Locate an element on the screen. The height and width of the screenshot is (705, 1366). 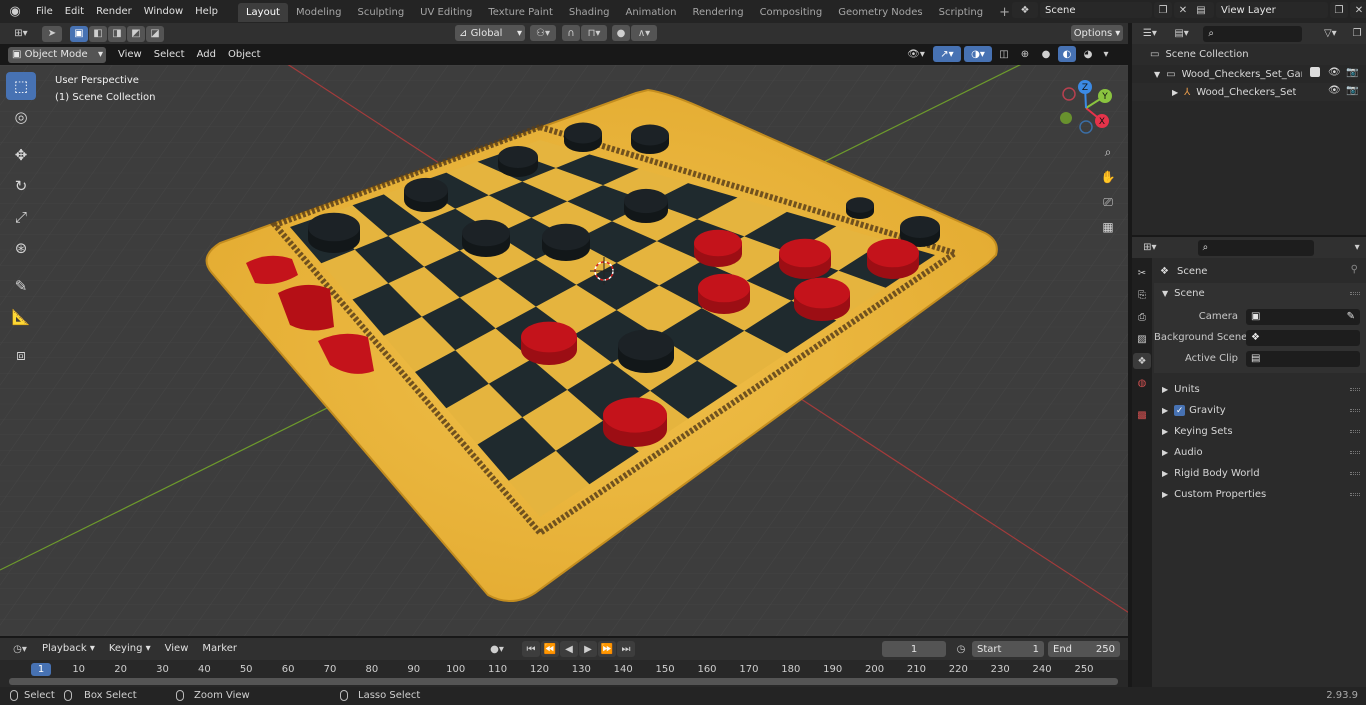
viewport-menu-add: Add is located at coordinates (206, 54).